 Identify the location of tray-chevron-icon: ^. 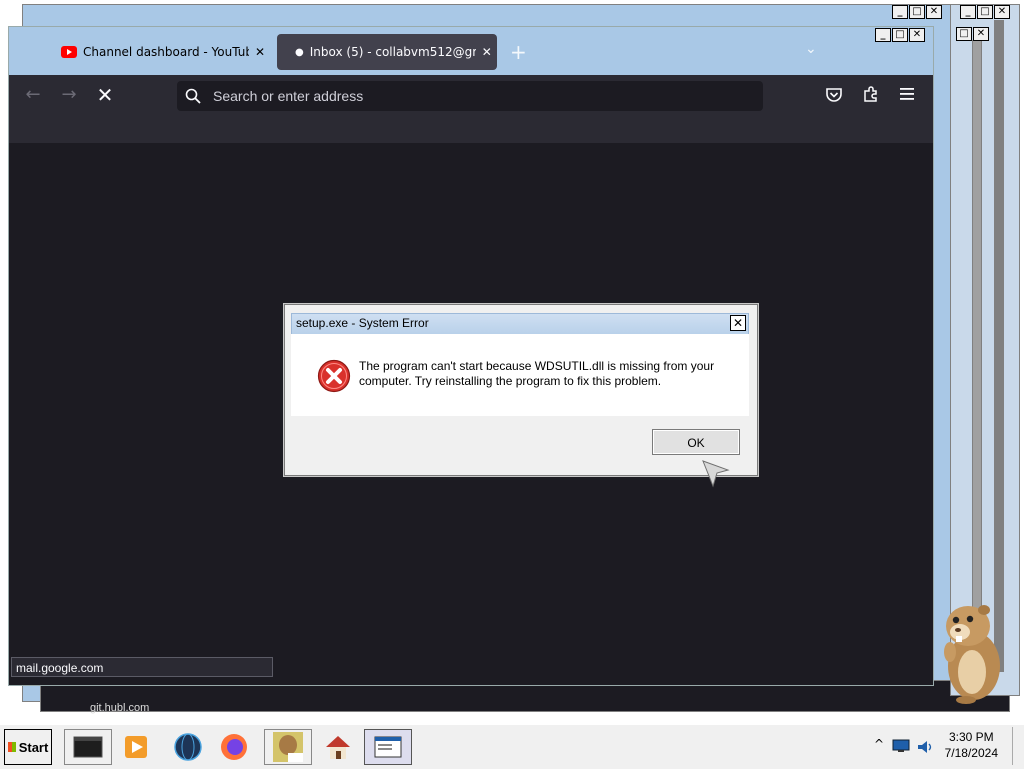
(879, 744).